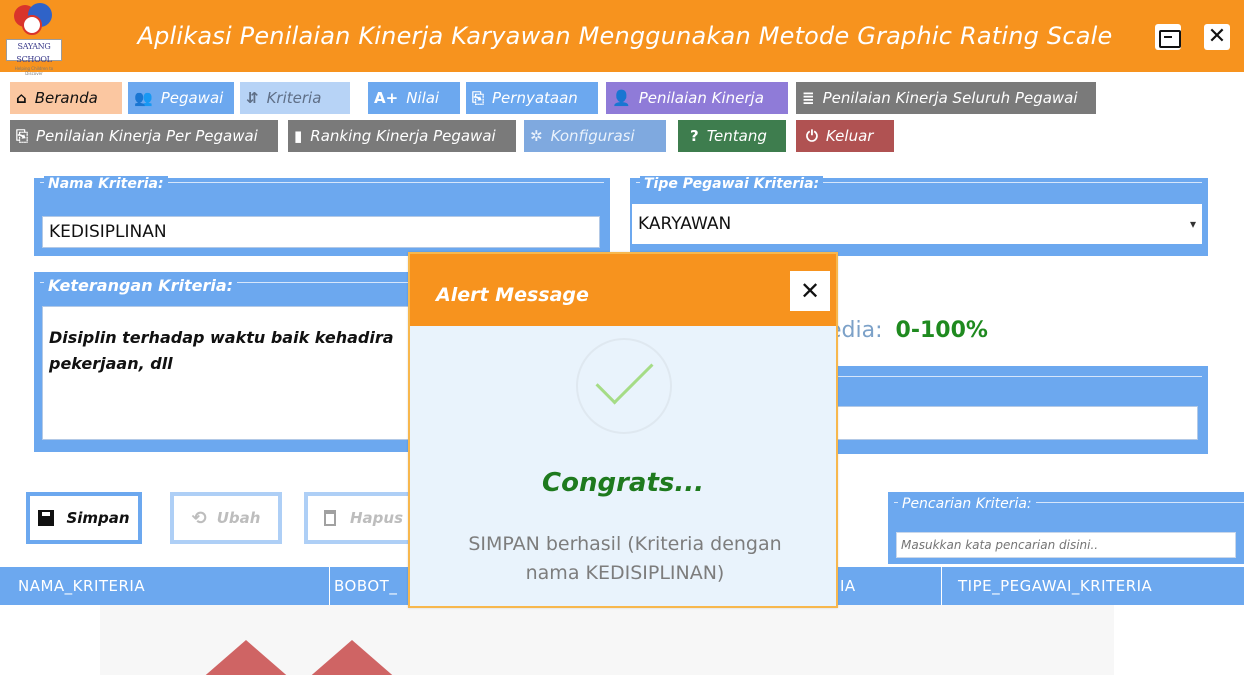 Image resolution: width=1244 pixels, height=675 pixels. What do you see at coordinates (1066, 545) in the screenshot?
I see `search-input` at bounding box center [1066, 545].